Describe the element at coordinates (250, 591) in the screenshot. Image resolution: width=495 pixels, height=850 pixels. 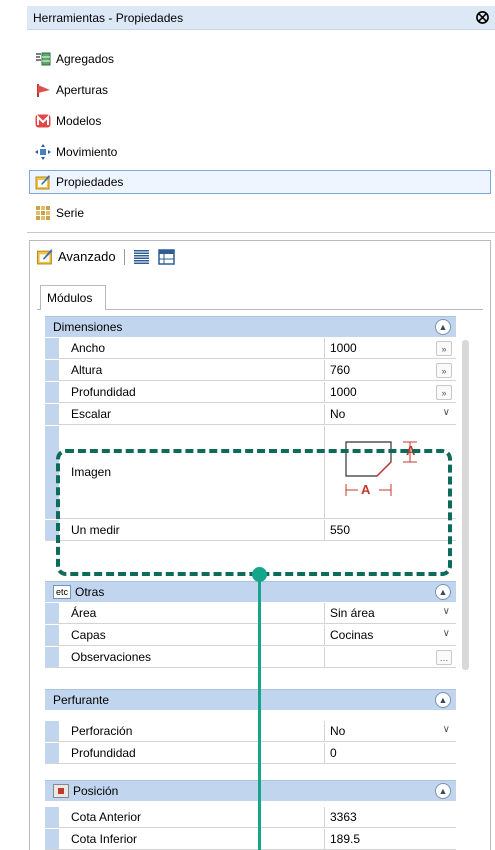
I see `category-otras: etc Otras ▲` at that location.